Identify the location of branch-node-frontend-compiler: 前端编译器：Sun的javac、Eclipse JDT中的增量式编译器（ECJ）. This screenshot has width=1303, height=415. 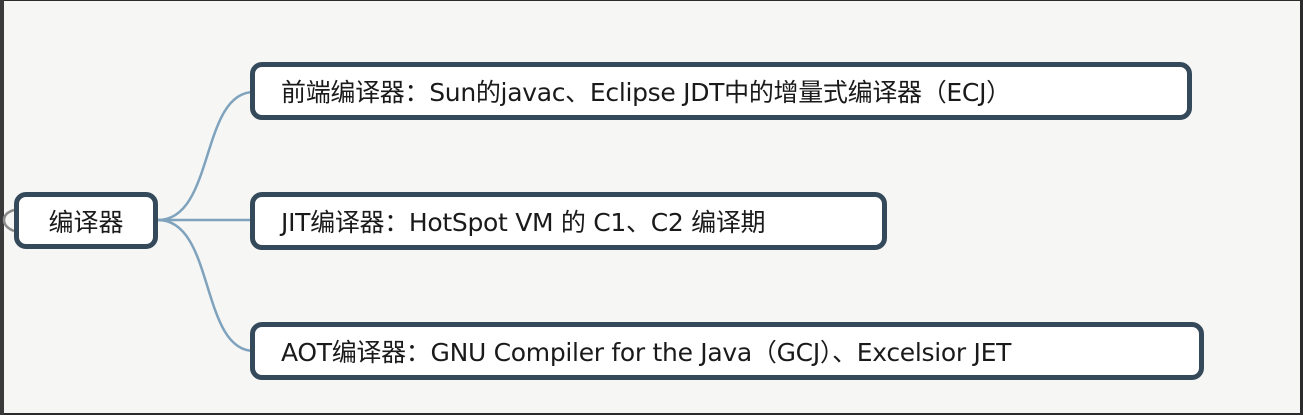
(721, 91).